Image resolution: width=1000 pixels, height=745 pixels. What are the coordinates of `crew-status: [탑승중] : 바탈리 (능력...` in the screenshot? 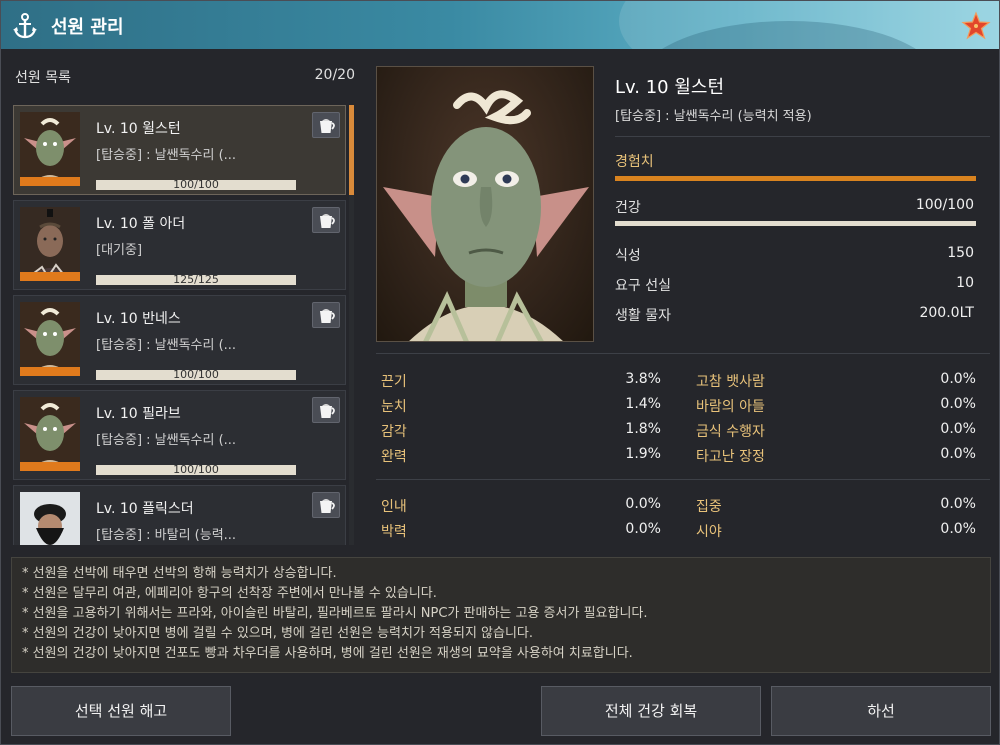 It's located at (166, 535).